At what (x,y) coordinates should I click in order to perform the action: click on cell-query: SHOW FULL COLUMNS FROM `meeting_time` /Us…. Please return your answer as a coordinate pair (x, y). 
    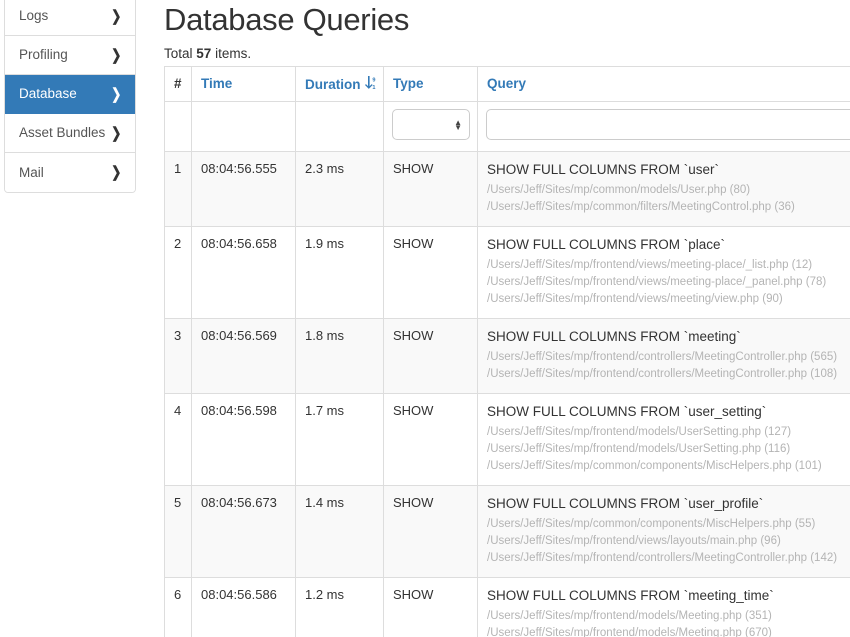
    Looking at the image, I should click on (663, 607).